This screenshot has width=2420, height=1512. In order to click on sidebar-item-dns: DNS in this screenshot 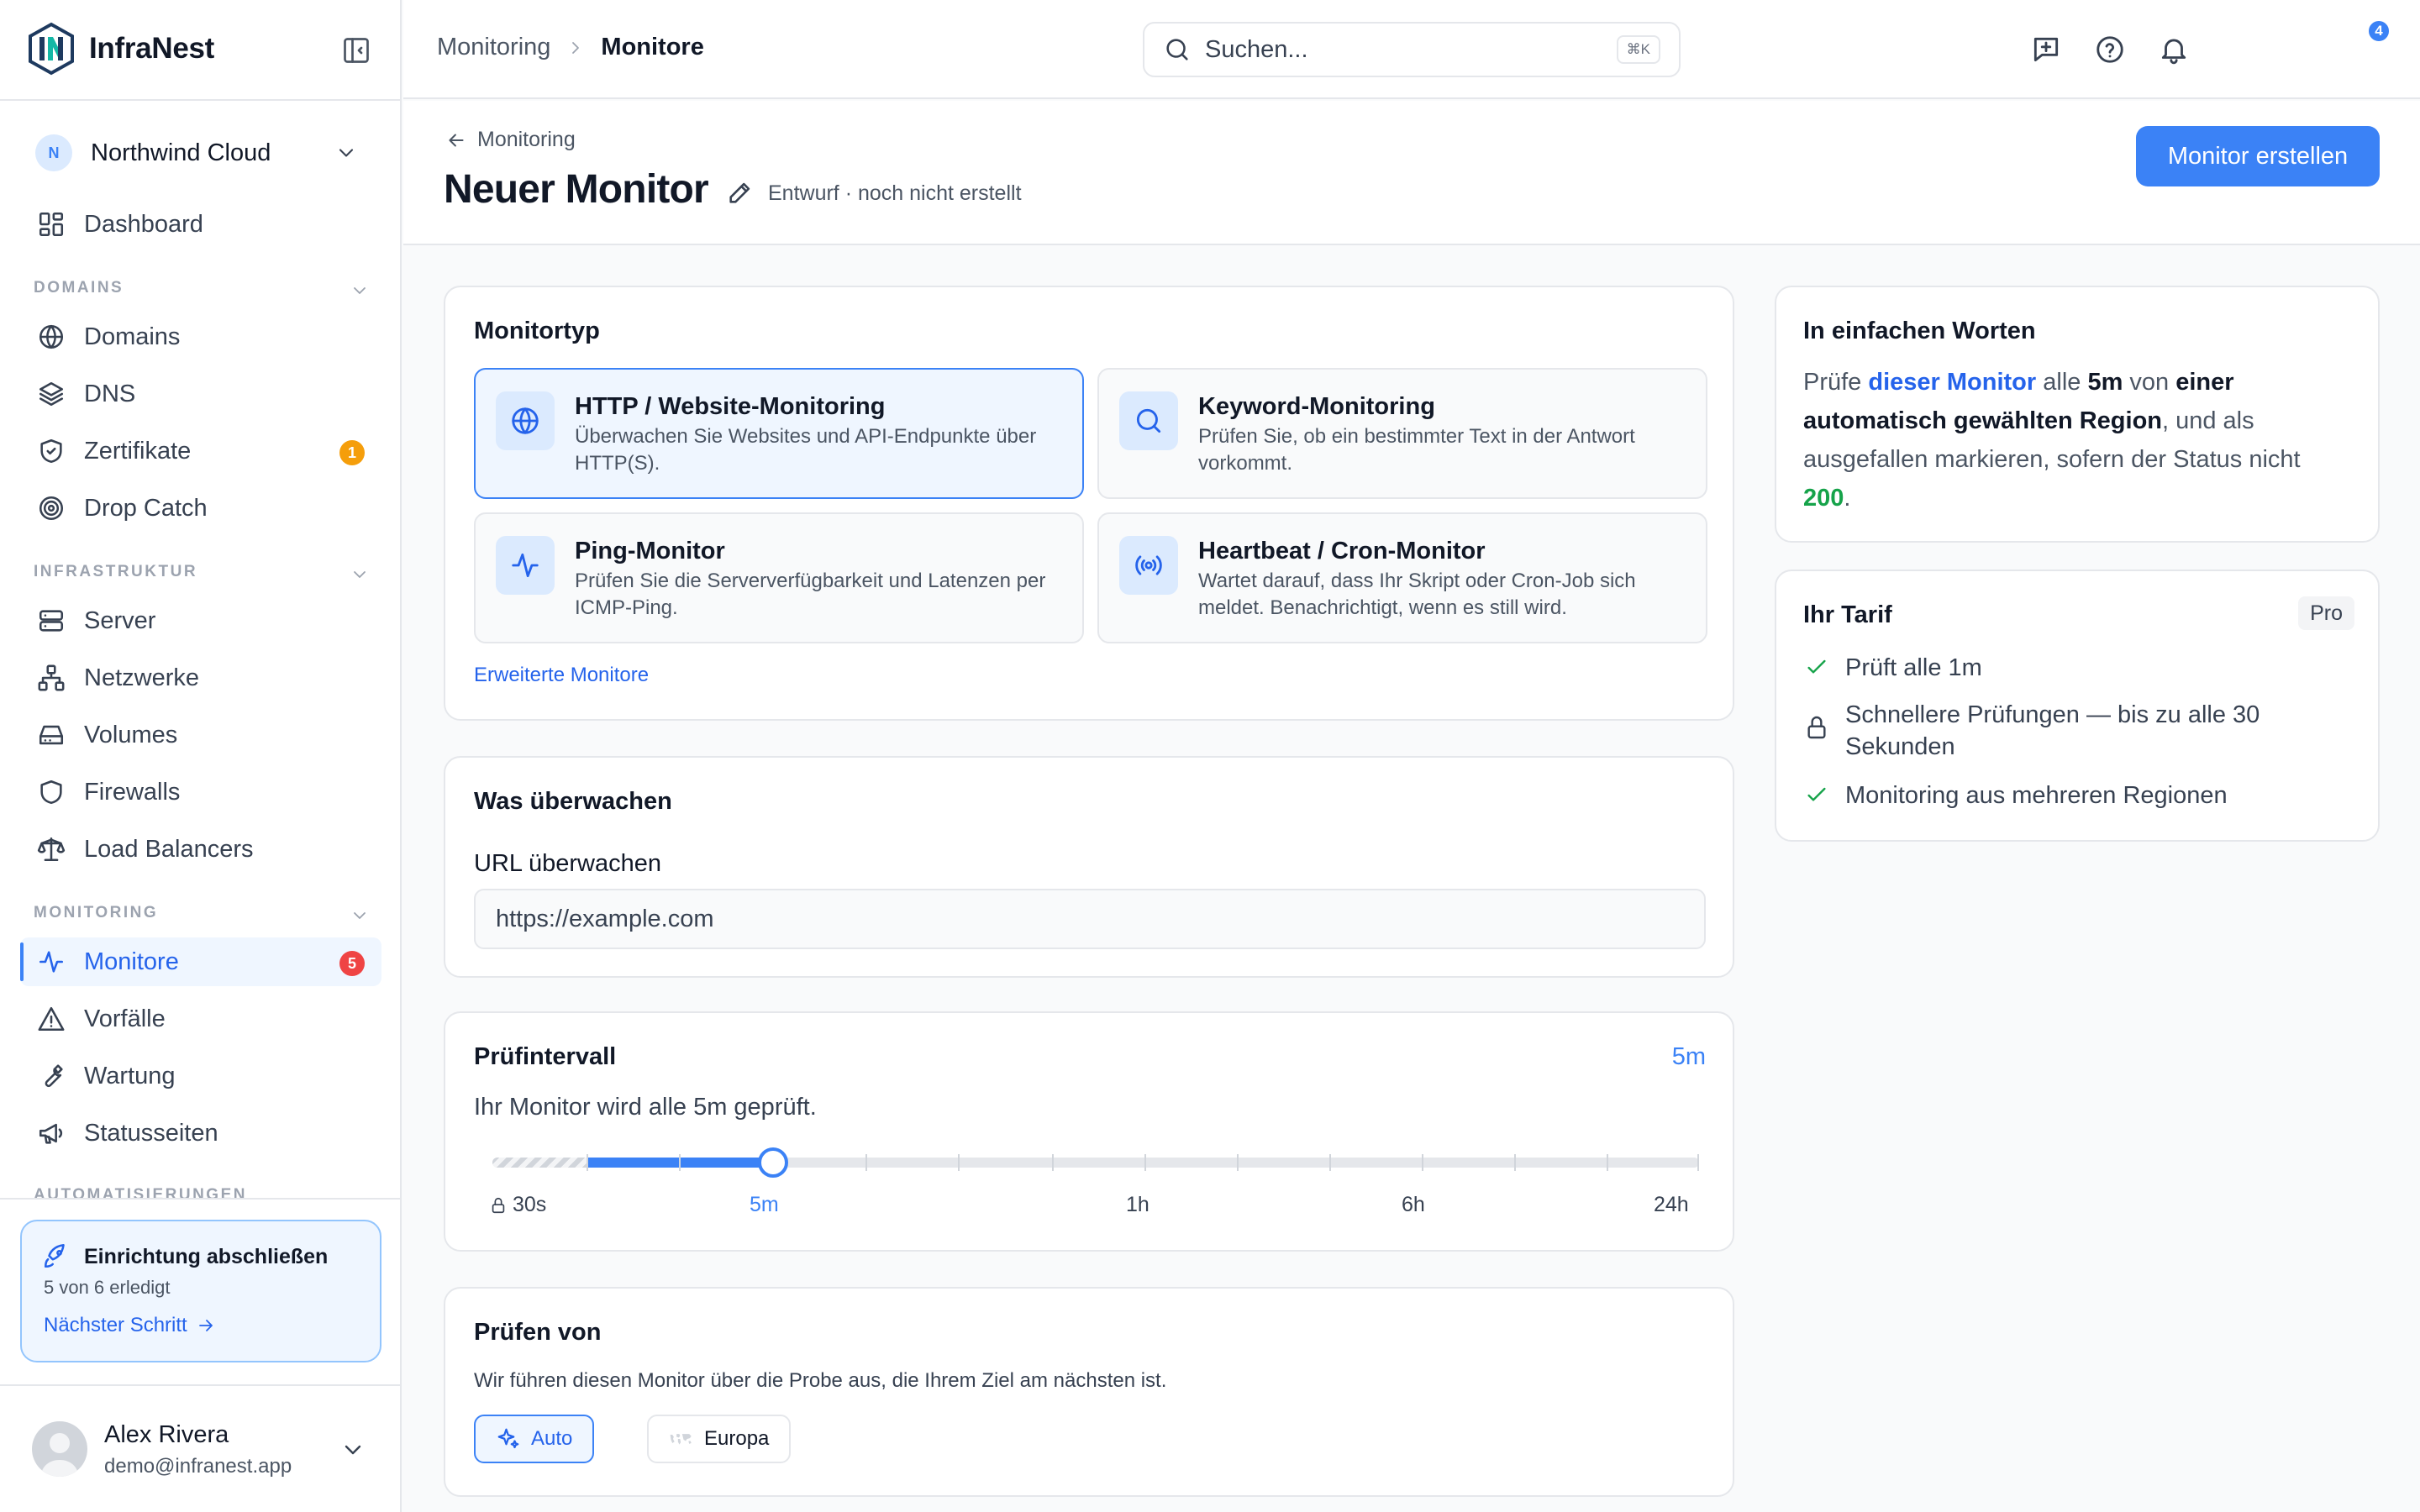, I will do `click(200, 394)`.